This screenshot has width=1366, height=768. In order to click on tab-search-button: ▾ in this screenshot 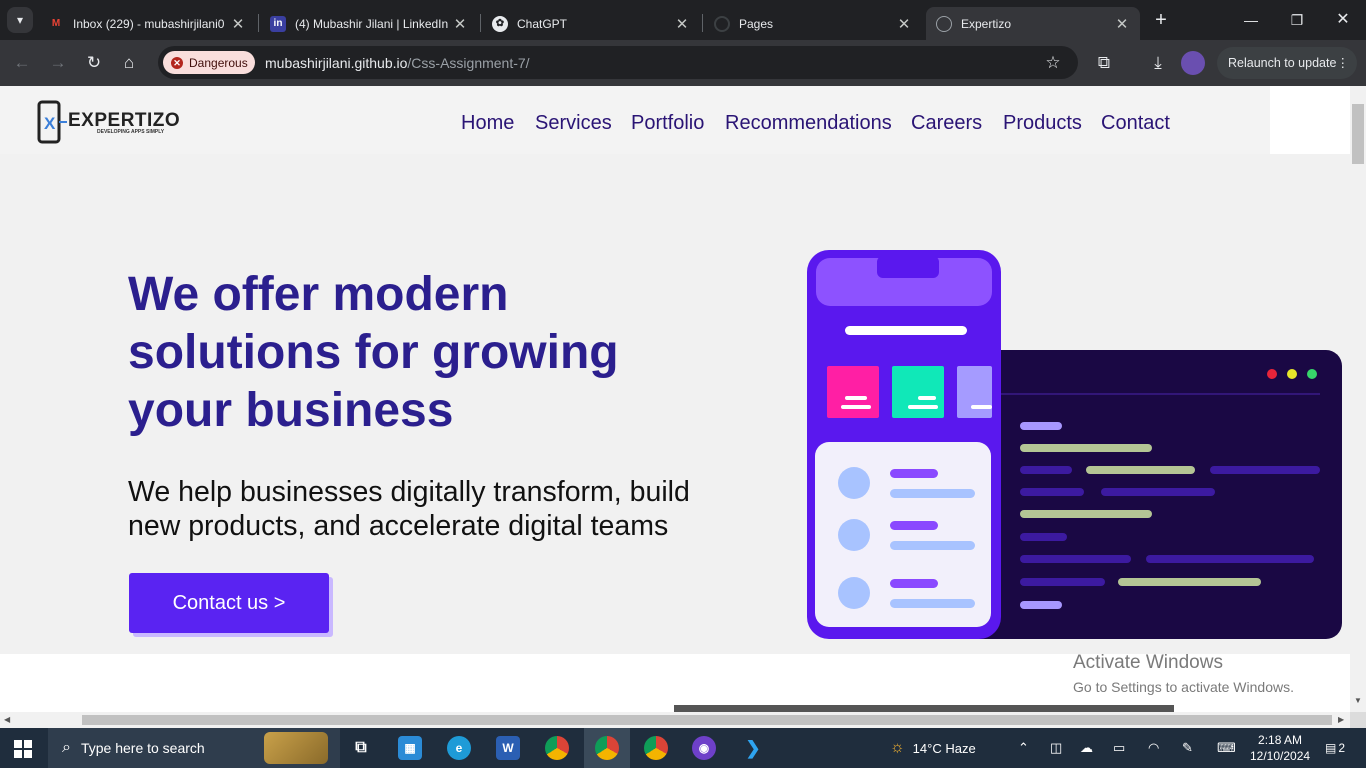, I will do `click(20, 20)`.